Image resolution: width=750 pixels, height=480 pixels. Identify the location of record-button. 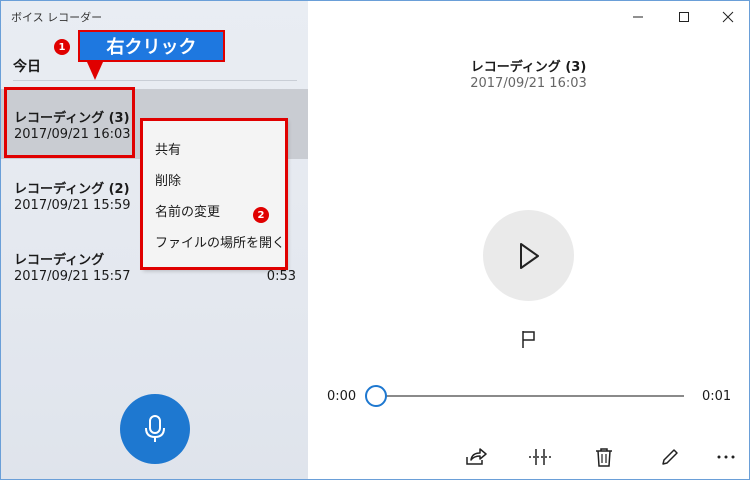
(155, 429).